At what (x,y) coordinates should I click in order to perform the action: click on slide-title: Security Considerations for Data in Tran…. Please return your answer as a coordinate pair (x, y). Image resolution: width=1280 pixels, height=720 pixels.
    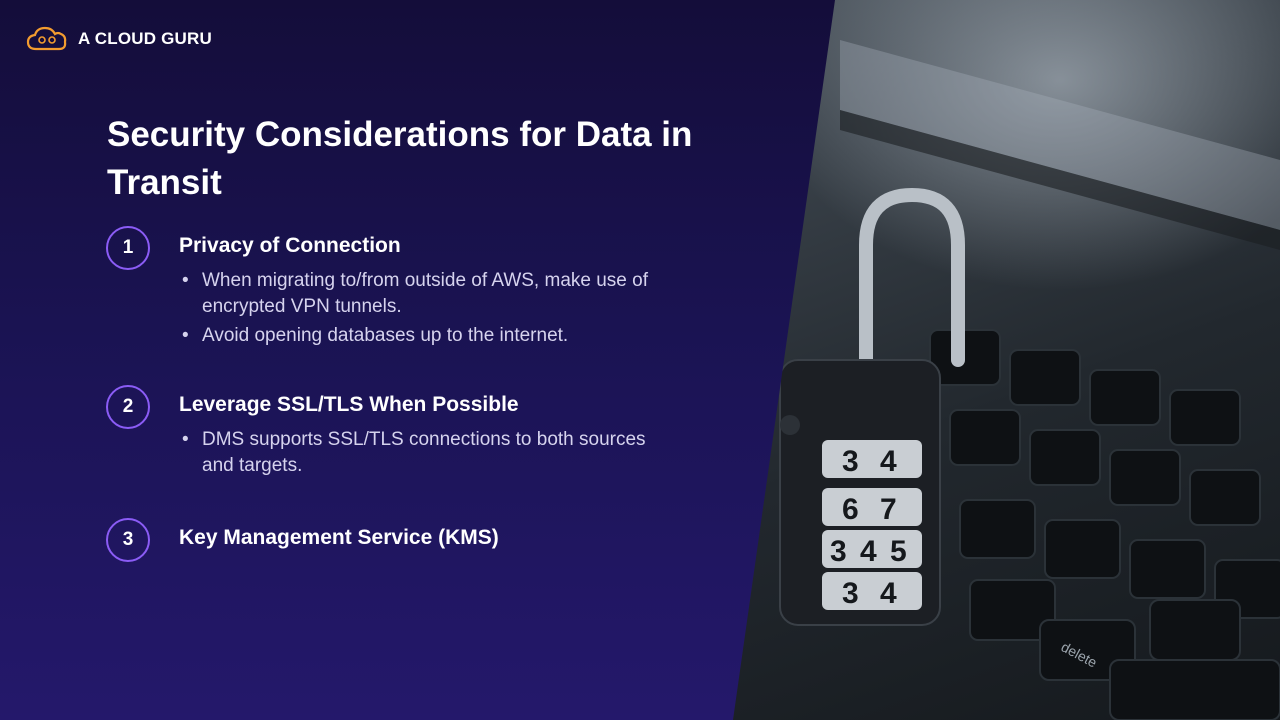
    Looking at the image, I should click on (400, 158).